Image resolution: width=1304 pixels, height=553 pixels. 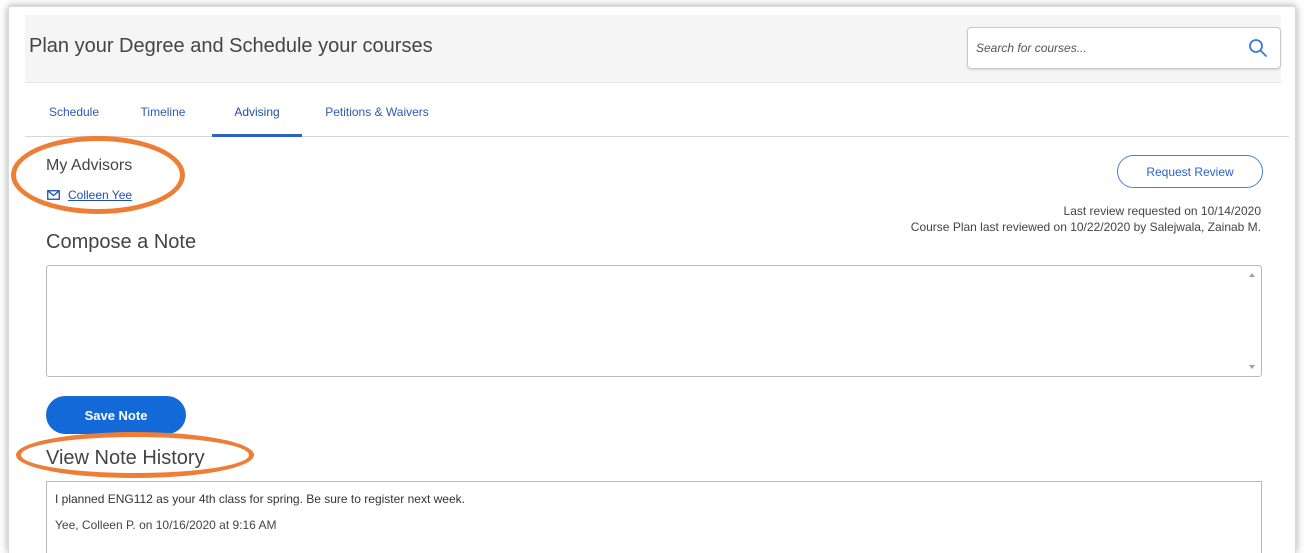 What do you see at coordinates (121, 242) in the screenshot?
I see `compose-note-title: Compose a Note` at bounding box center [121, 242].